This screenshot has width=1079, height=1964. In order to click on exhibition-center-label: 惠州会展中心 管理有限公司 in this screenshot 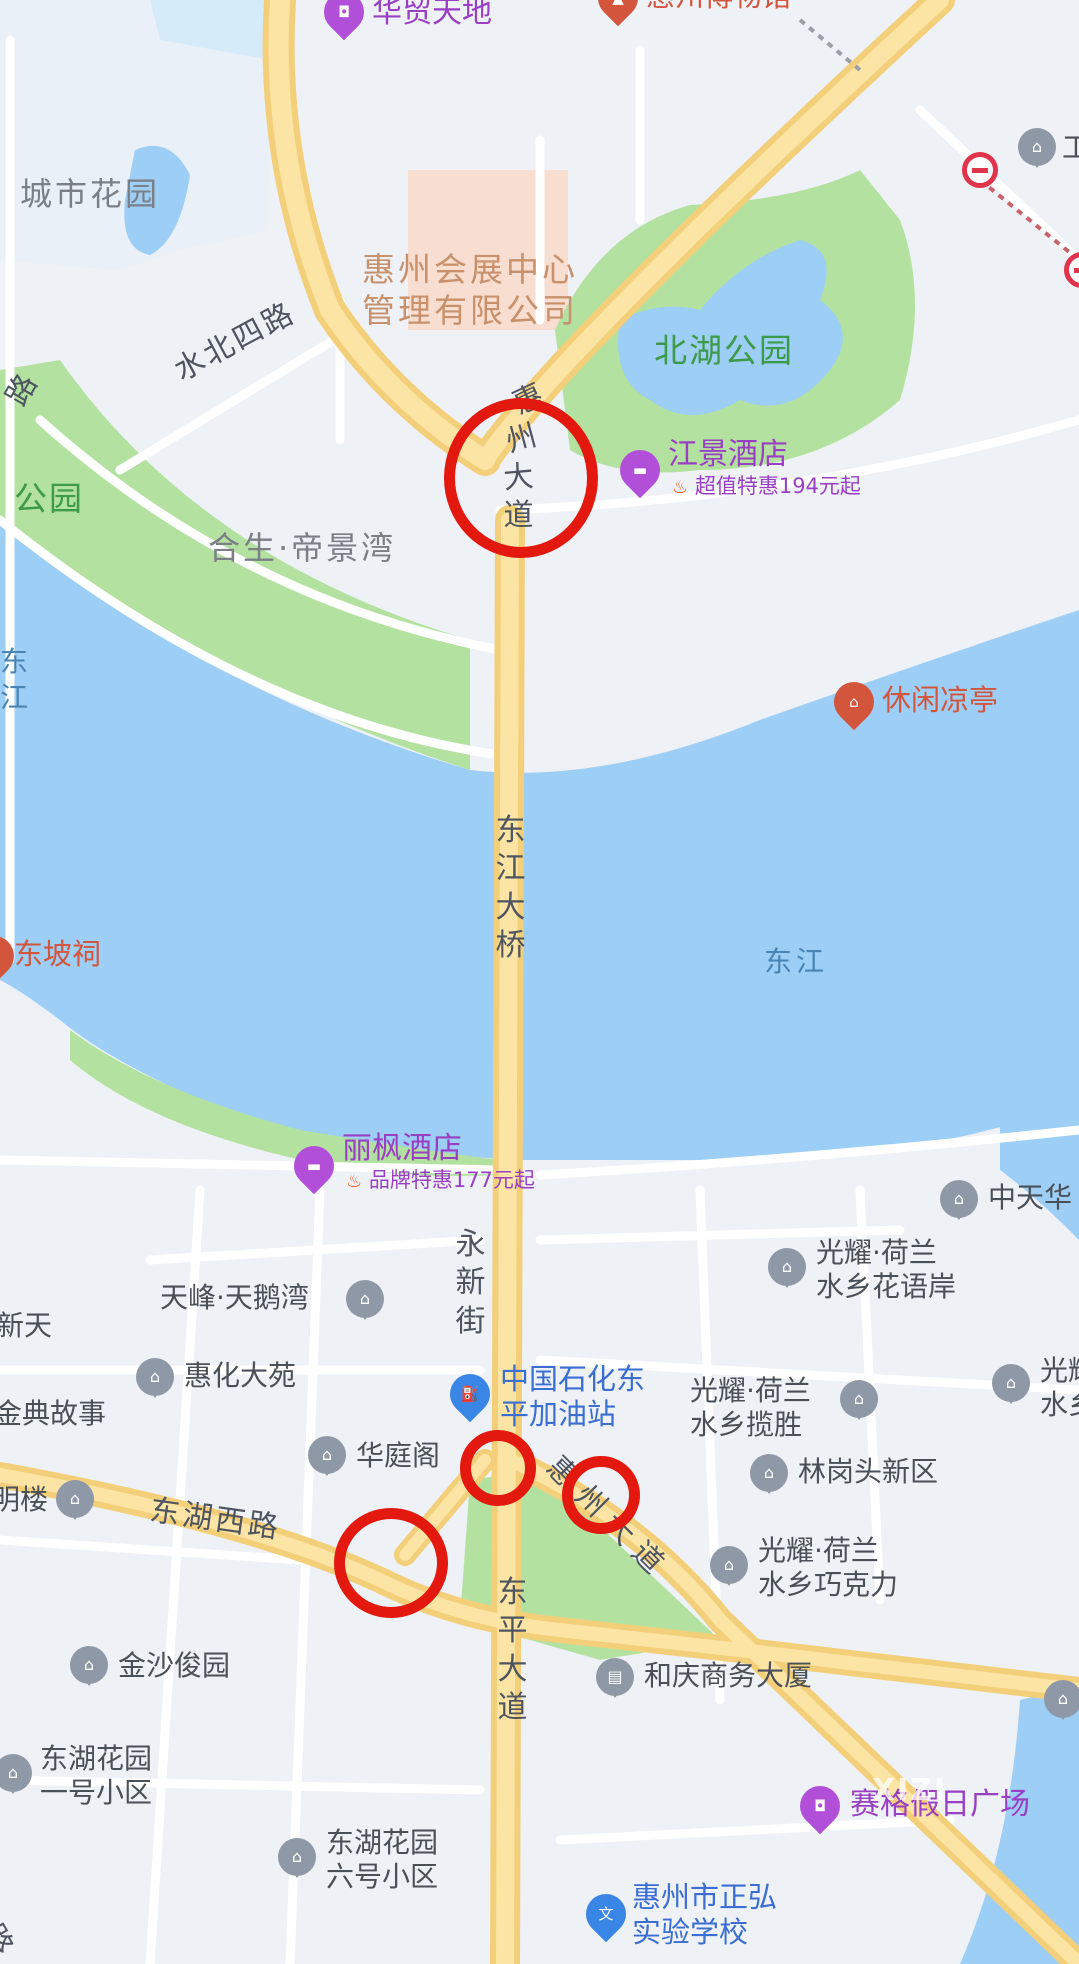, I will do `click(470, 290)`.